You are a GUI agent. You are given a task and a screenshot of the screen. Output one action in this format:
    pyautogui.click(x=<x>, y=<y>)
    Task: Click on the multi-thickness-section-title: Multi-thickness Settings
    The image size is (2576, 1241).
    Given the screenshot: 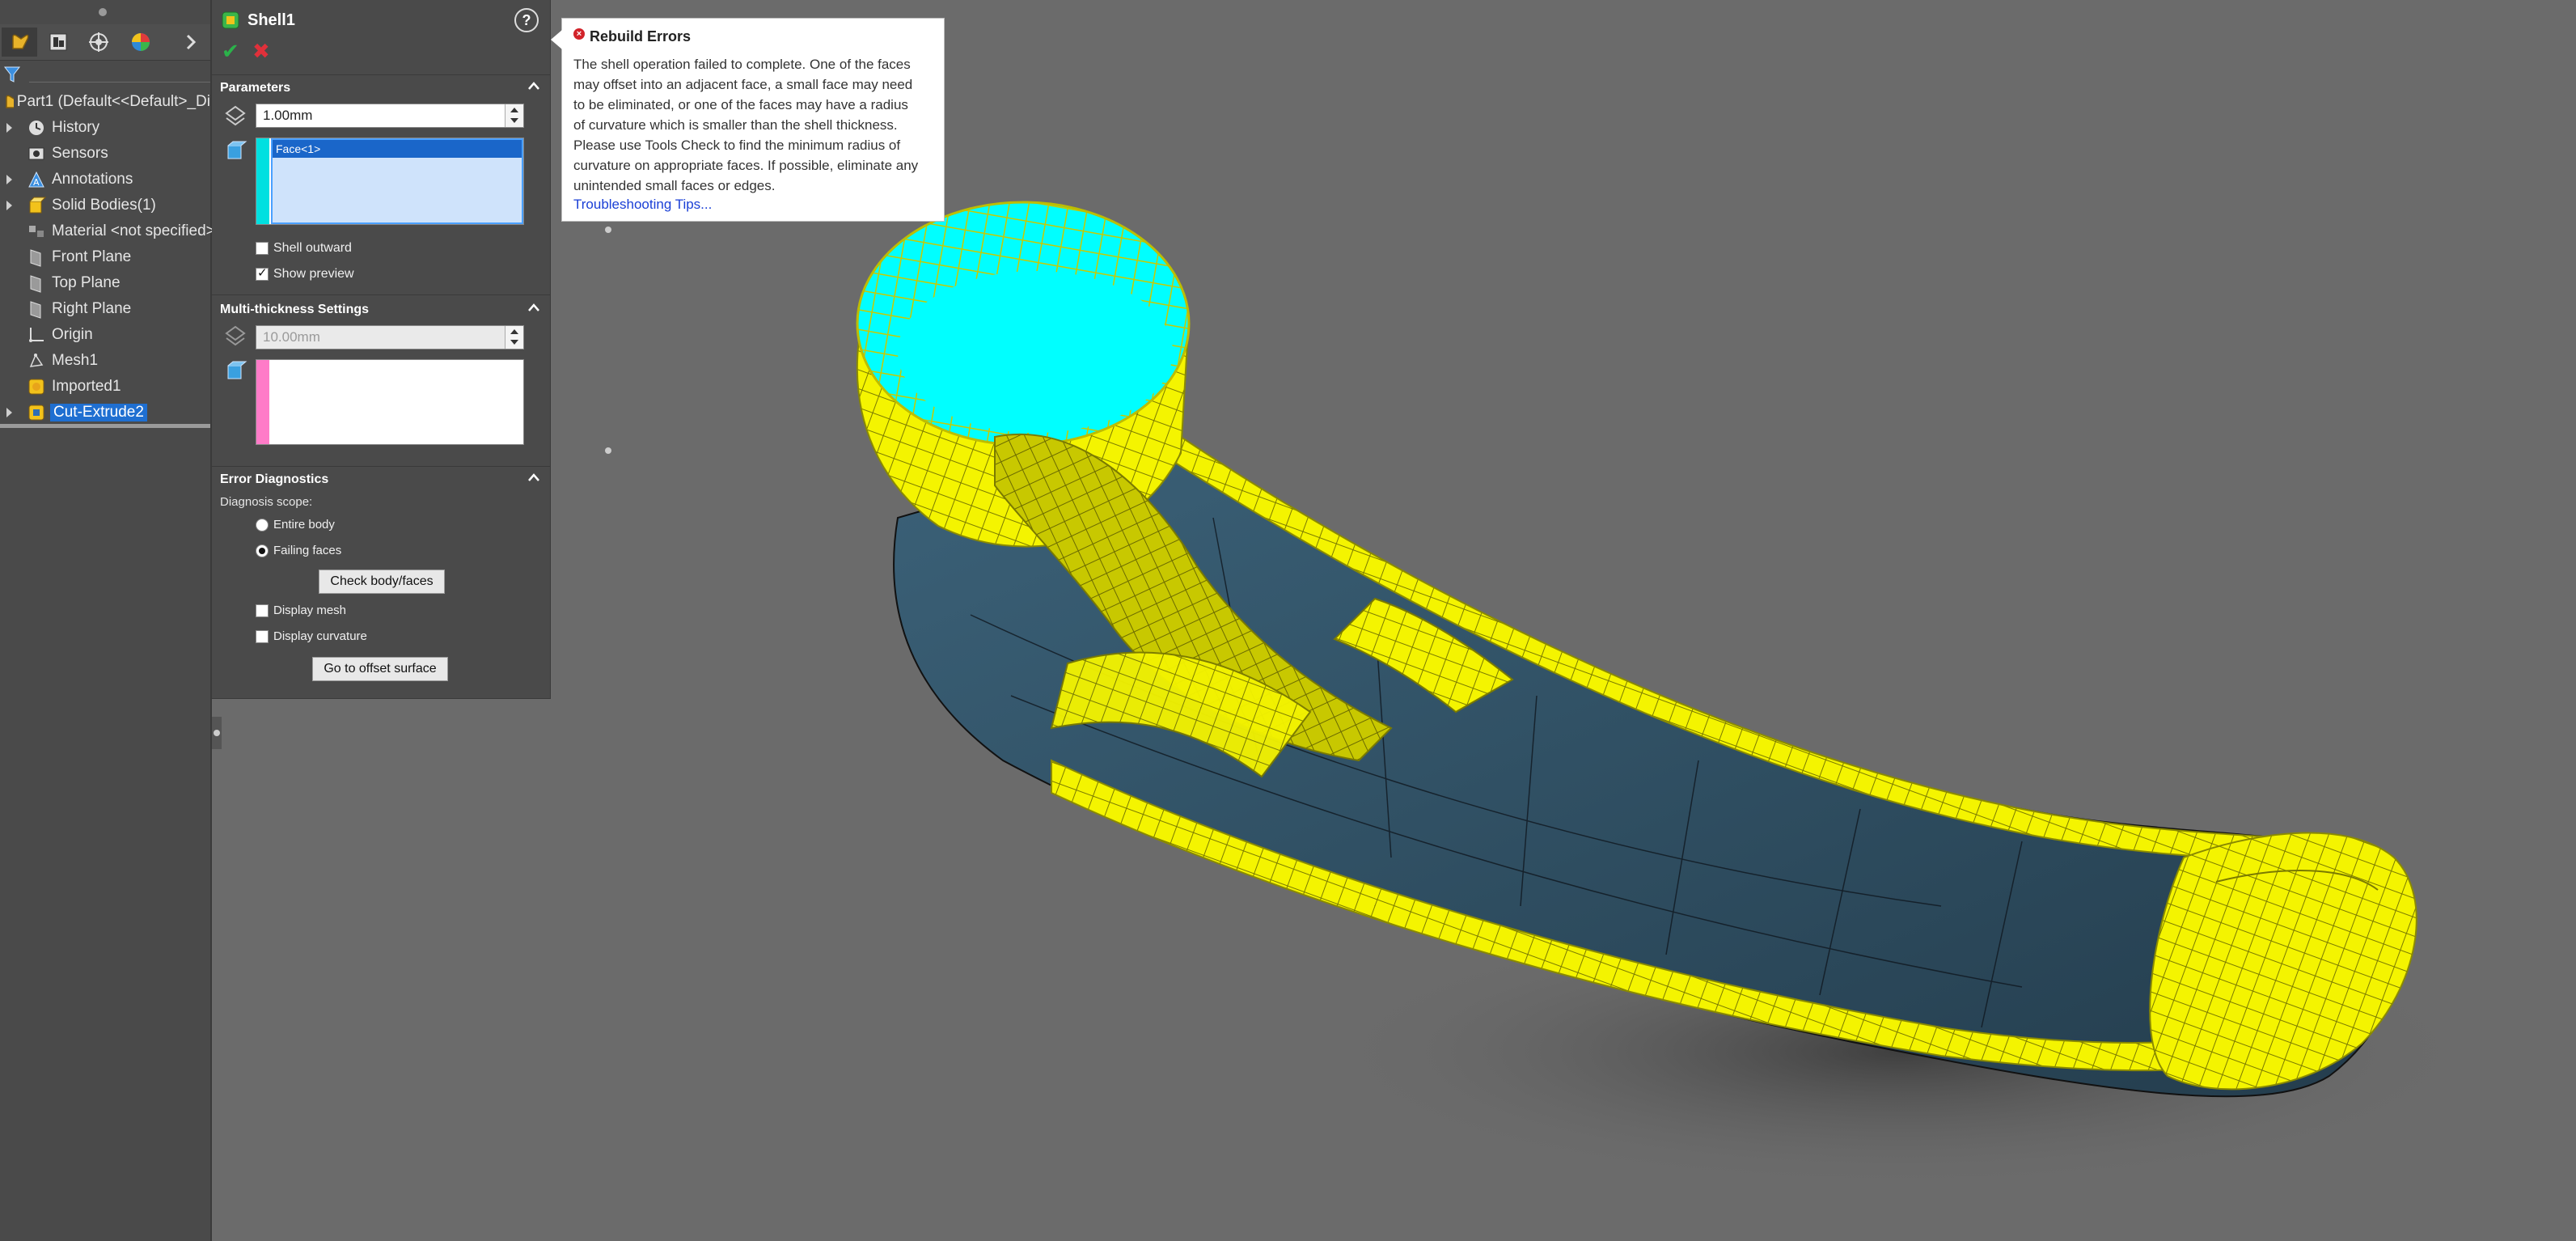 What is the action you would take?
    pyautogui.click(x=295, y=309)
    